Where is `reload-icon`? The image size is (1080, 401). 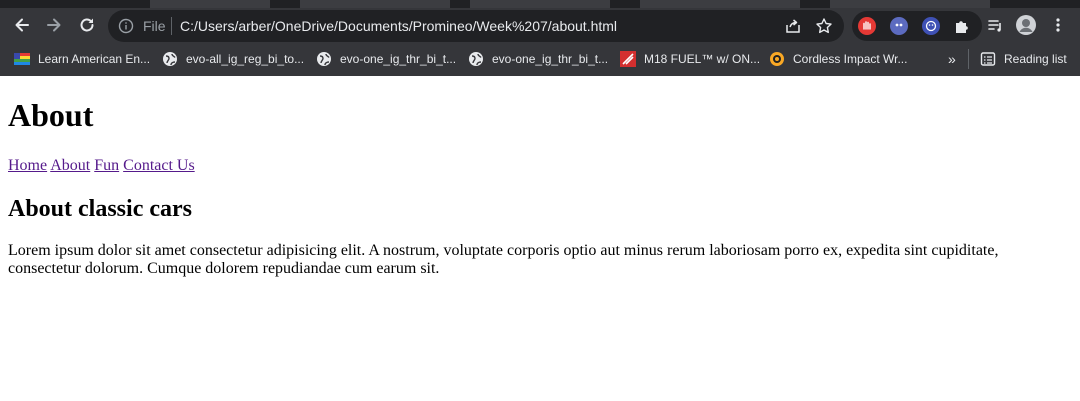
reload-icon is located at coordinates (87, 25).